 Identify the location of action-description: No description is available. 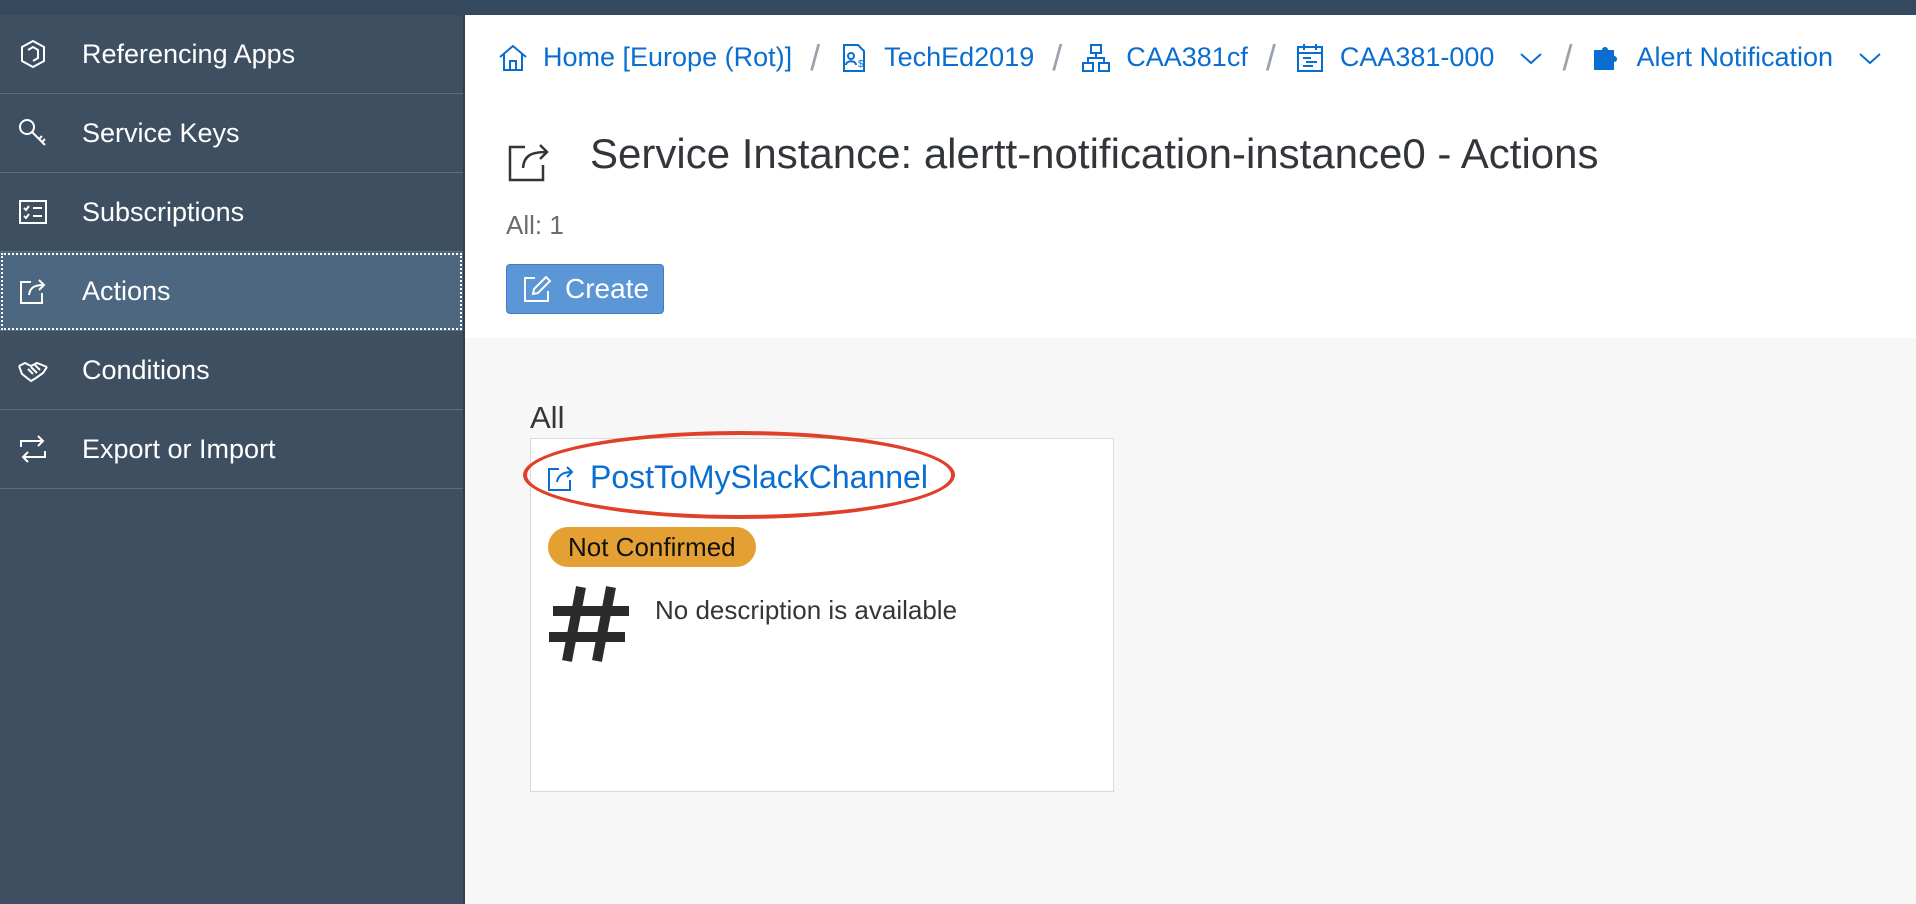
(806, 610).